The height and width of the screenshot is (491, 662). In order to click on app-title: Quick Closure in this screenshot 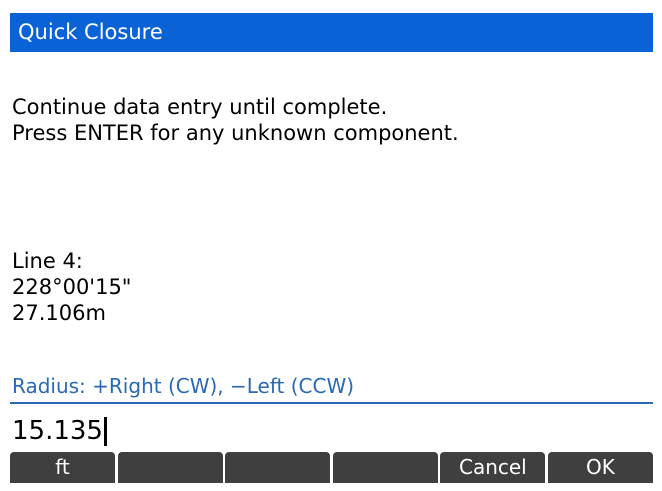, I will do `click(90, 32)`.